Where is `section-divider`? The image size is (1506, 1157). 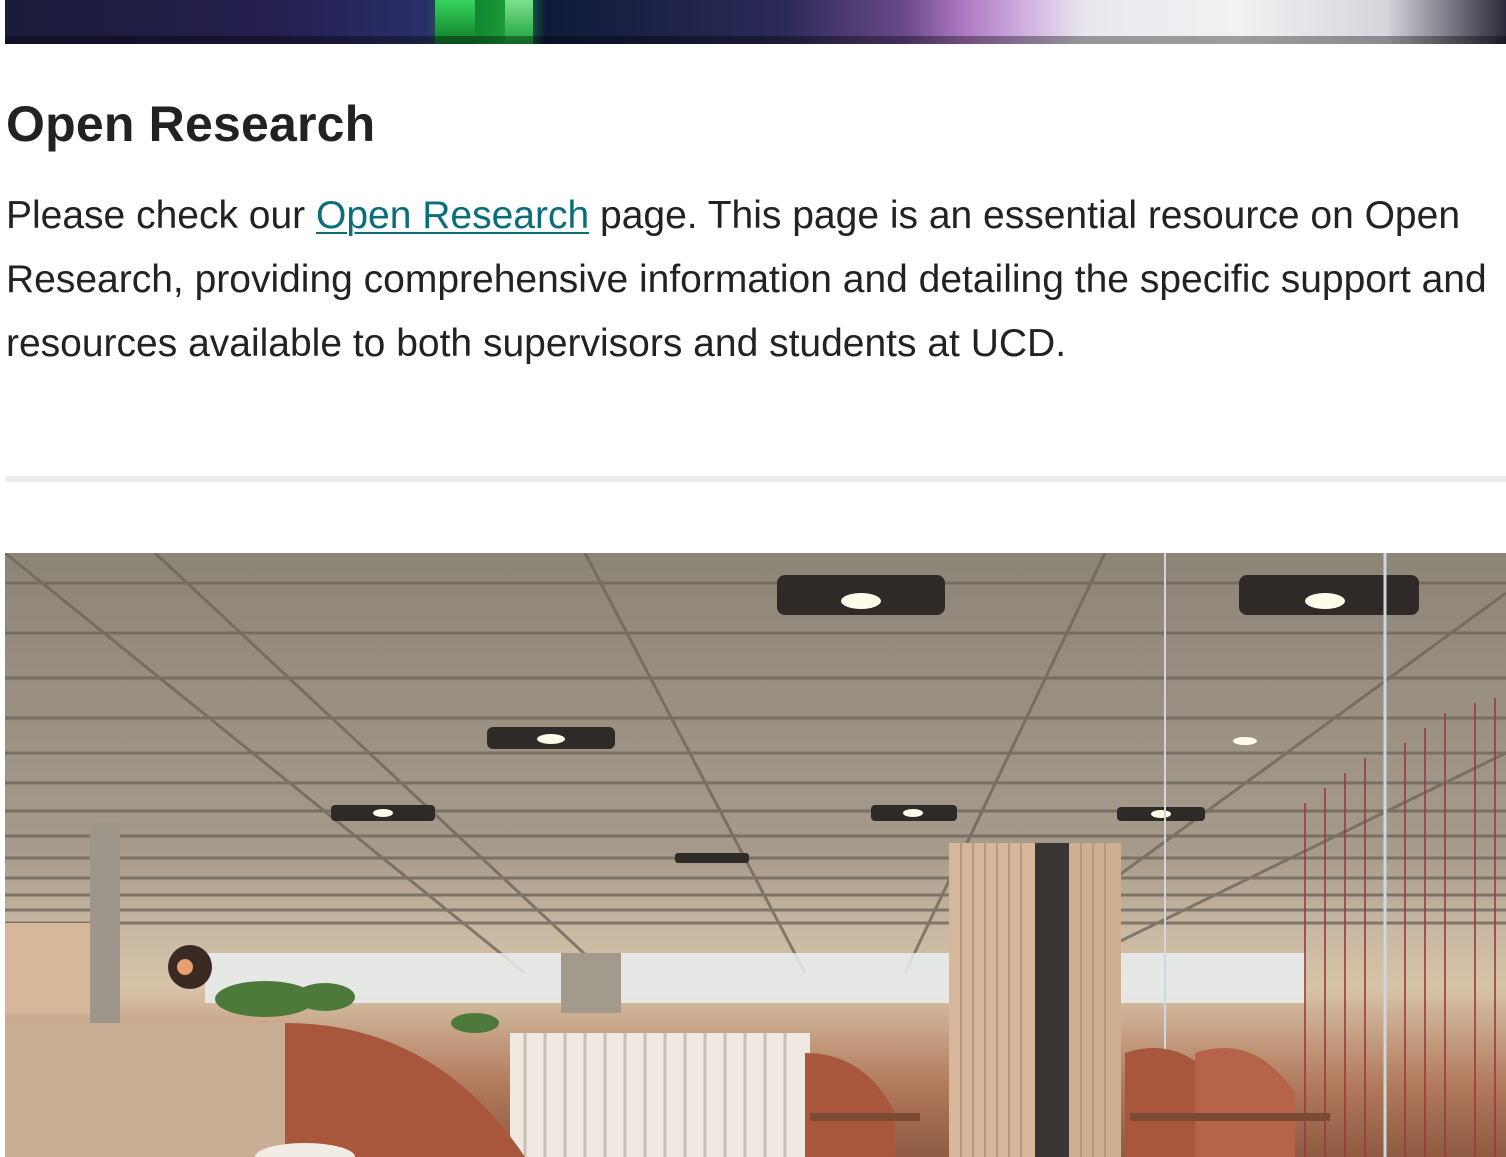
section-divider is located at coordinates (755, 479).